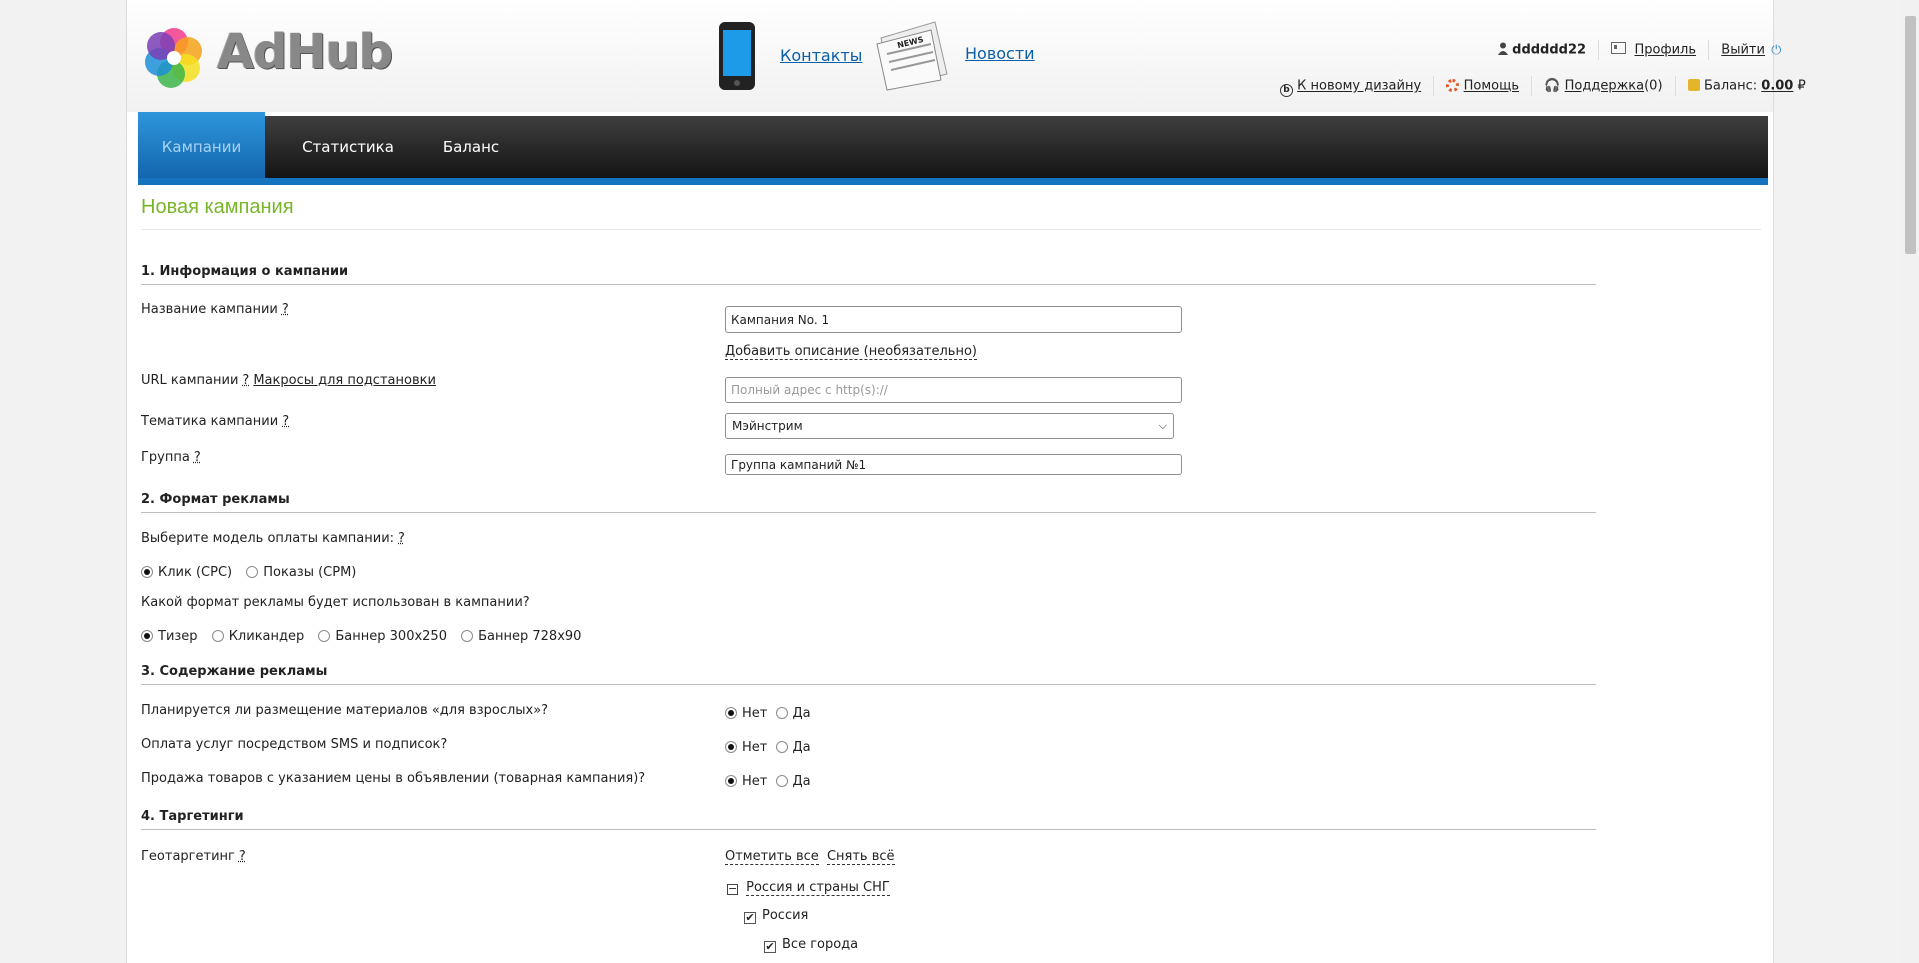 This screenshot has width=1919, height=963. I want to click on lifebuoy-icon, so click(1453, 85).